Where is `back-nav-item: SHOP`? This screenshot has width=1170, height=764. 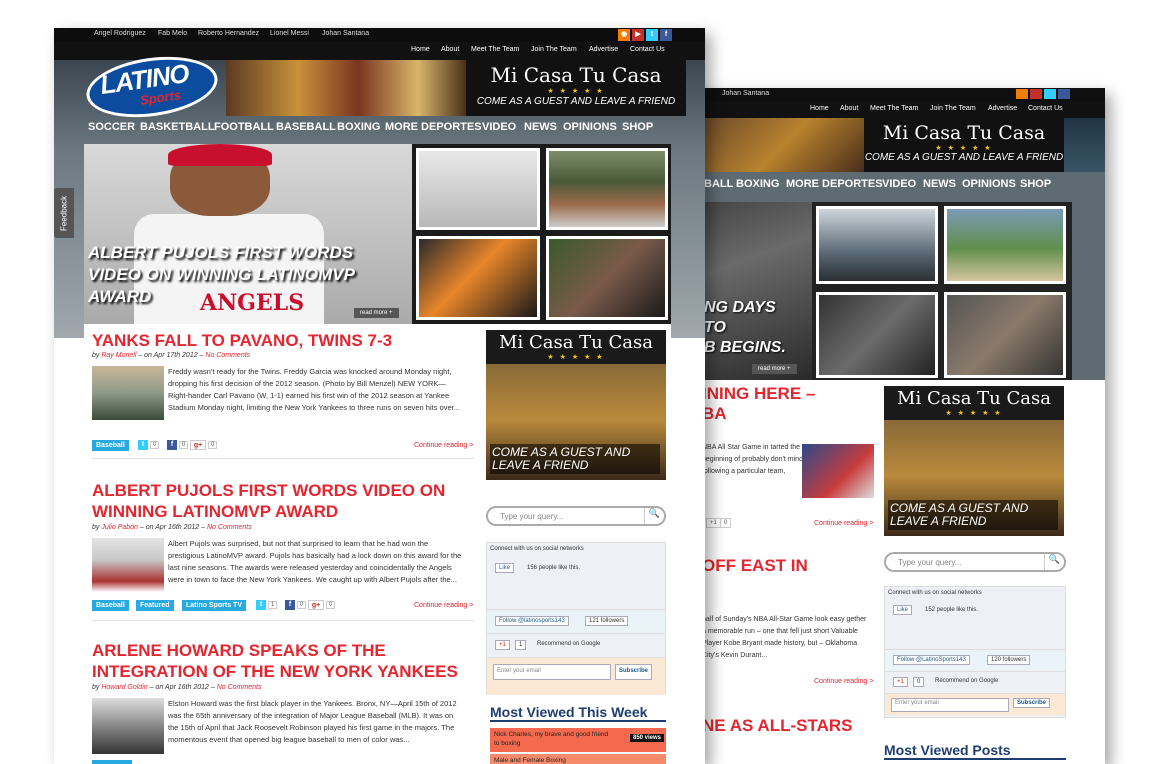 back-nav-item: SHOP is located at coordinates (1035, 184).